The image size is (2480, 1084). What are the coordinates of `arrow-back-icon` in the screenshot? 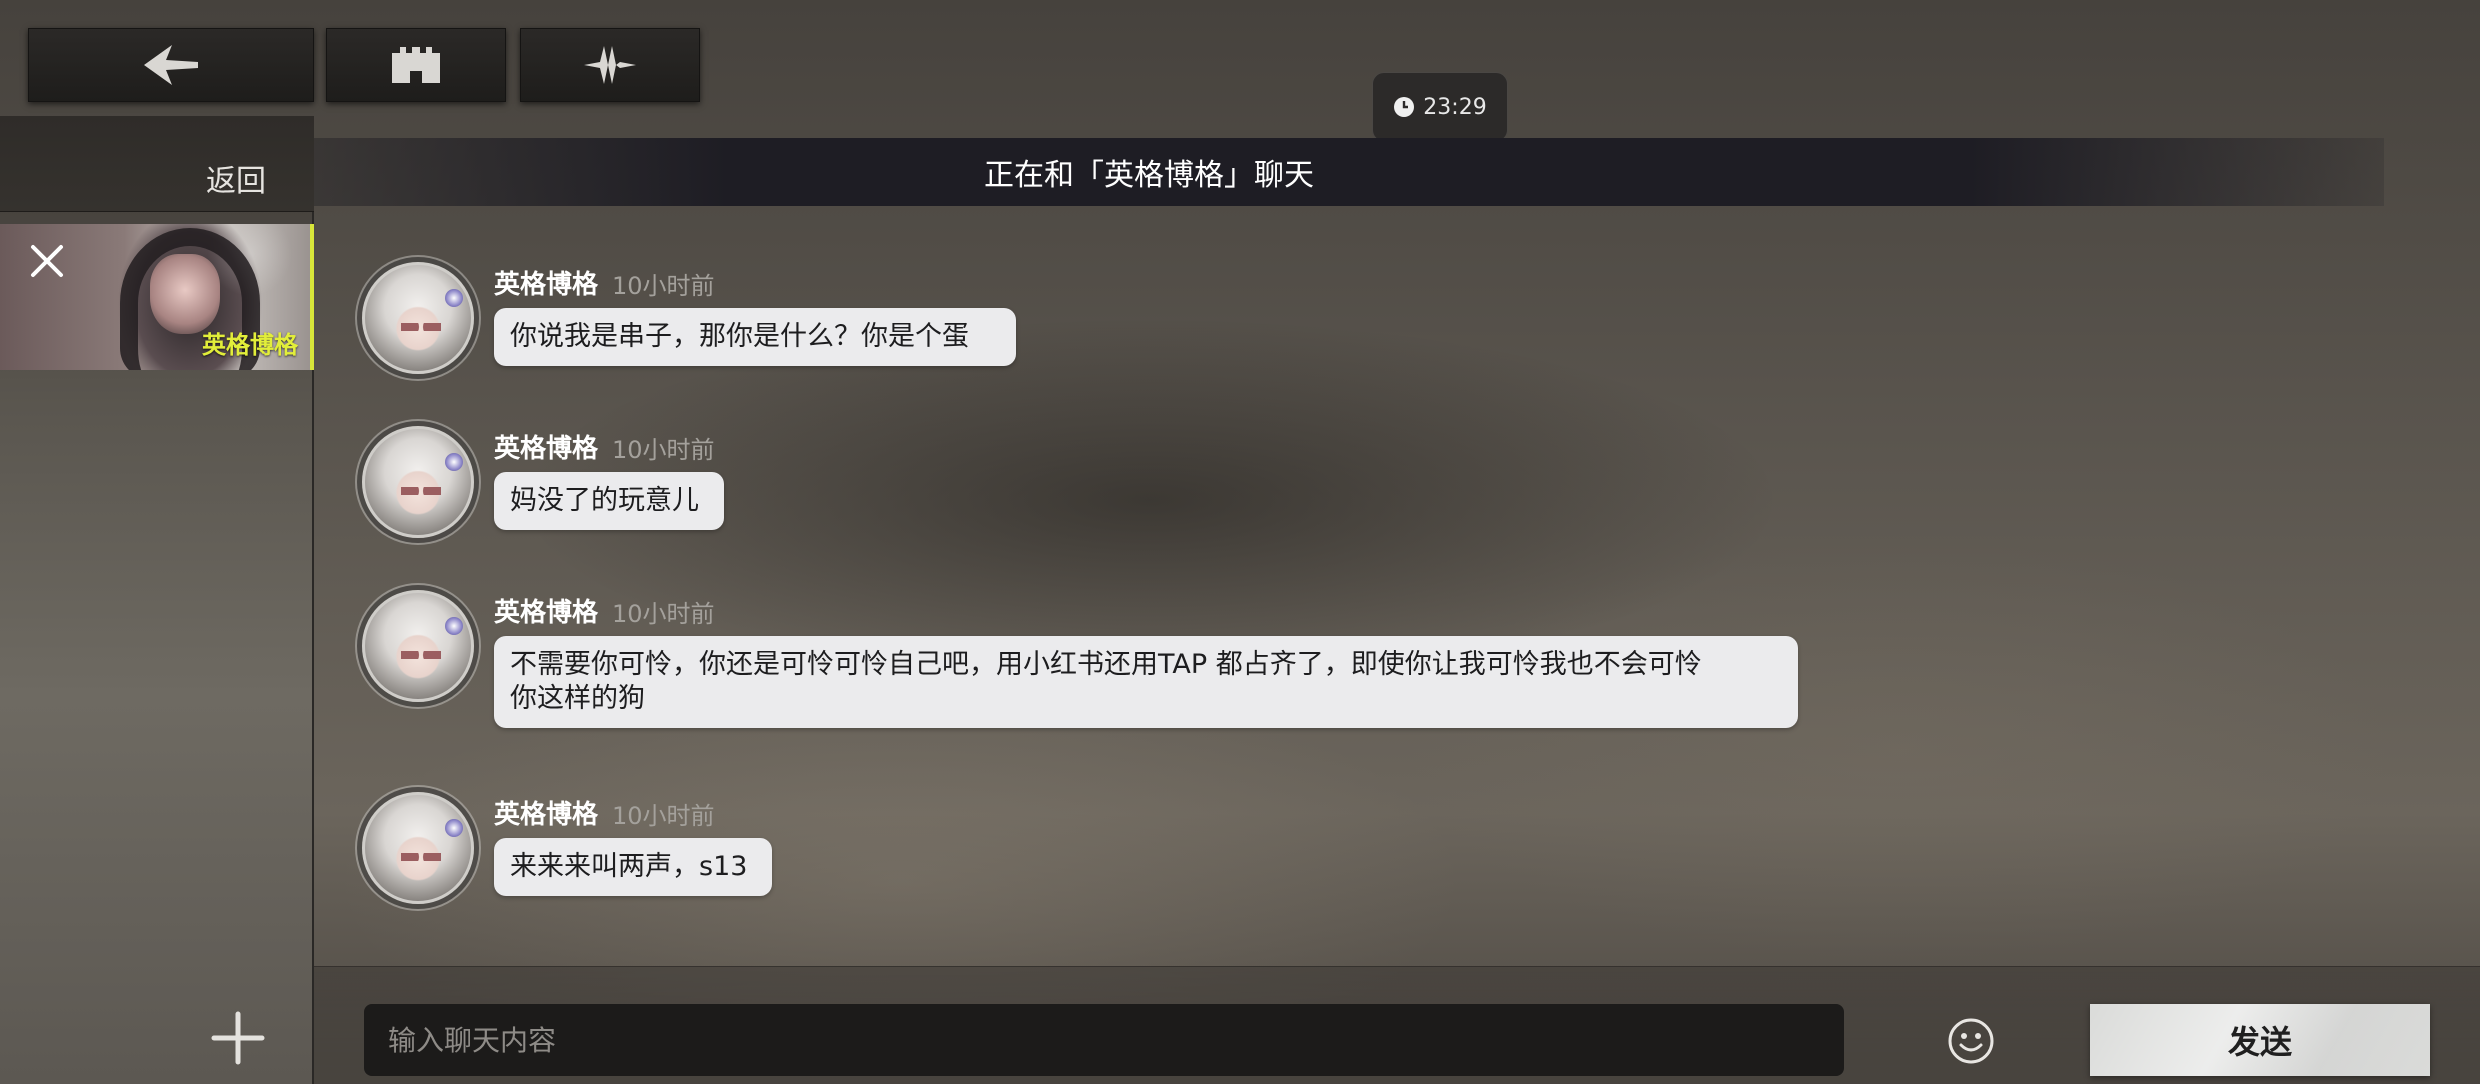 It's located at (171, 65).